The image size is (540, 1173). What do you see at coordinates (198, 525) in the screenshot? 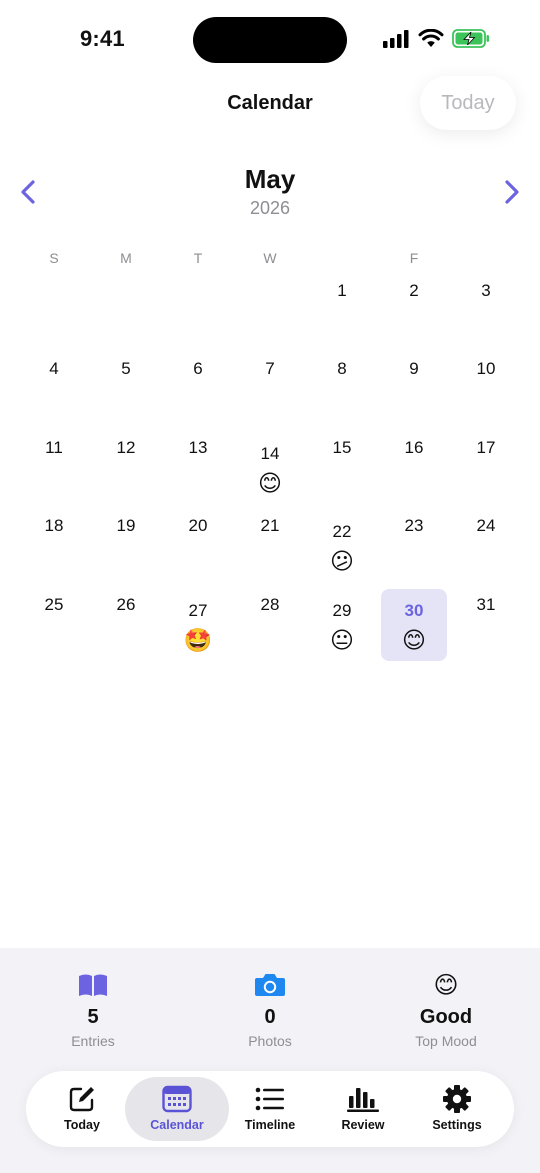
I see `day-number: 20` at bounding box center [198, 525].